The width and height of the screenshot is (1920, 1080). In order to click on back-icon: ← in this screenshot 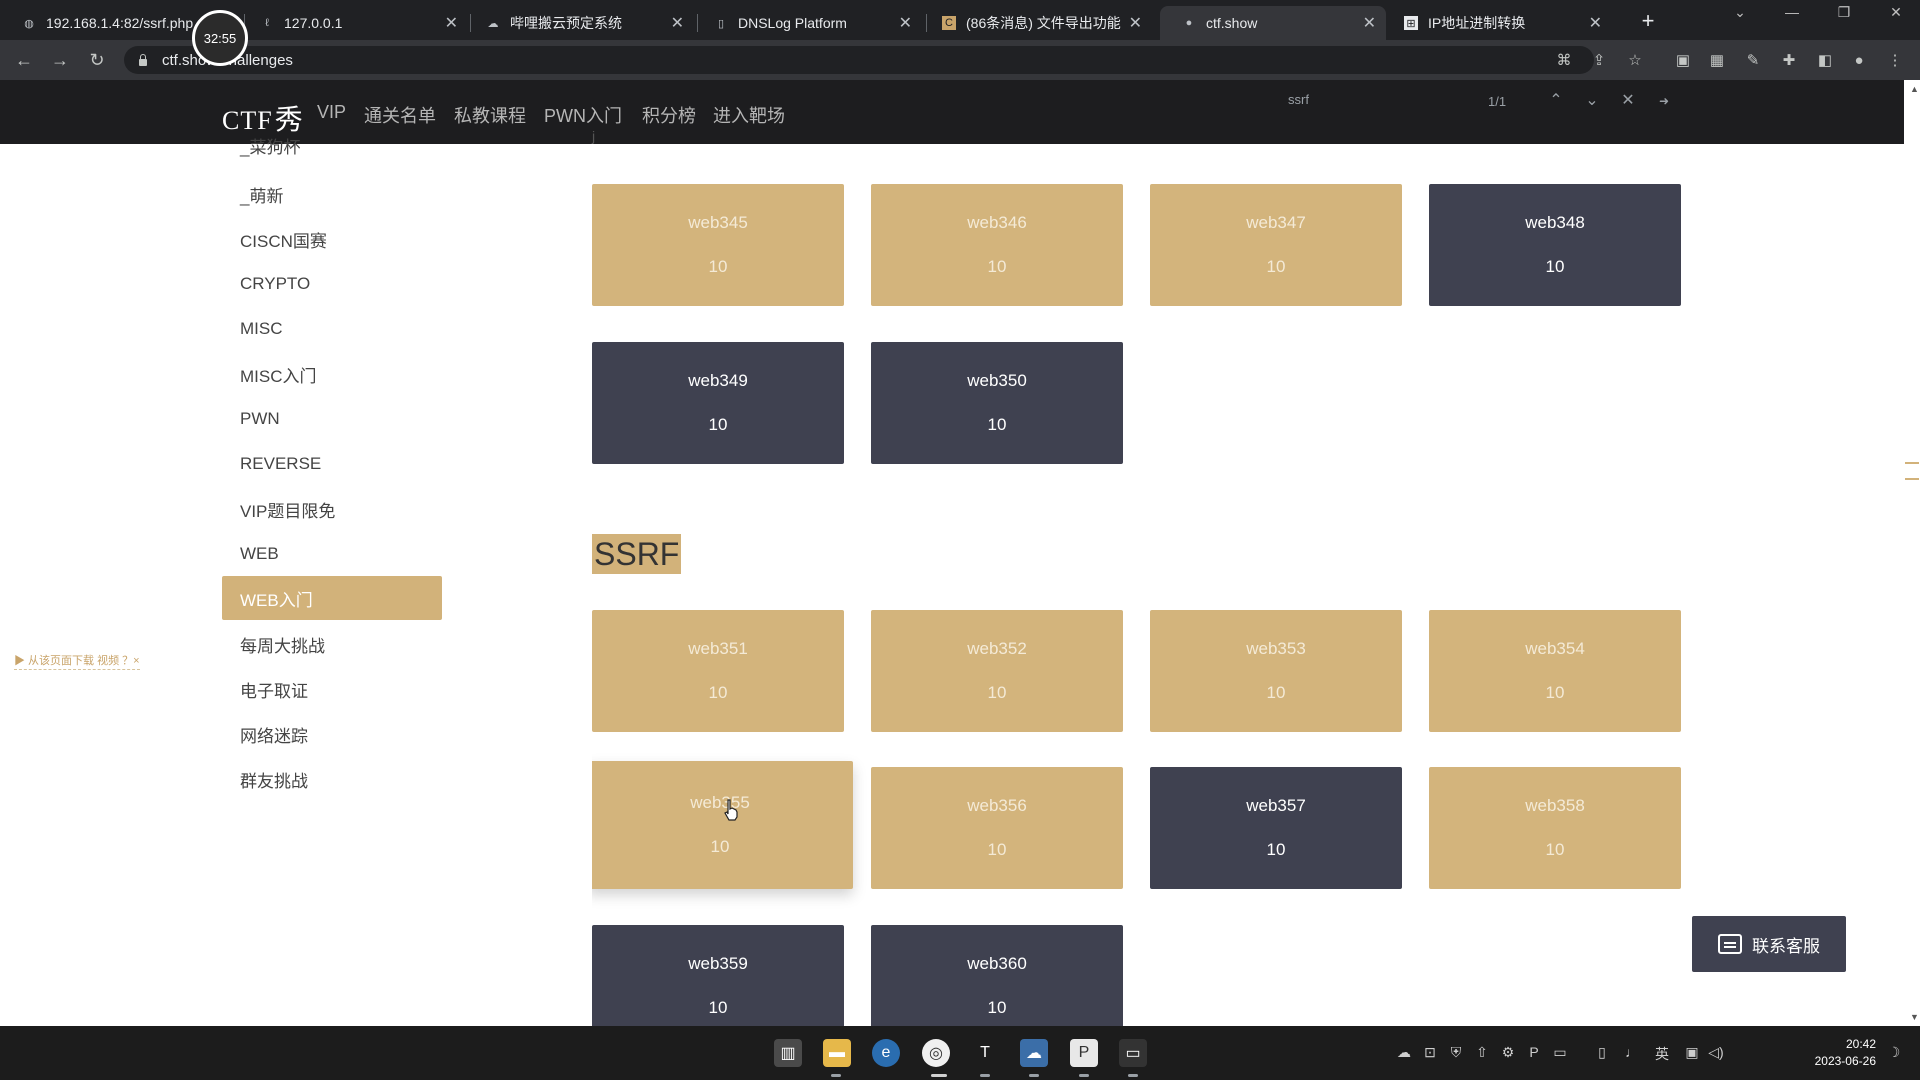, I will do `click(24, 60)`.